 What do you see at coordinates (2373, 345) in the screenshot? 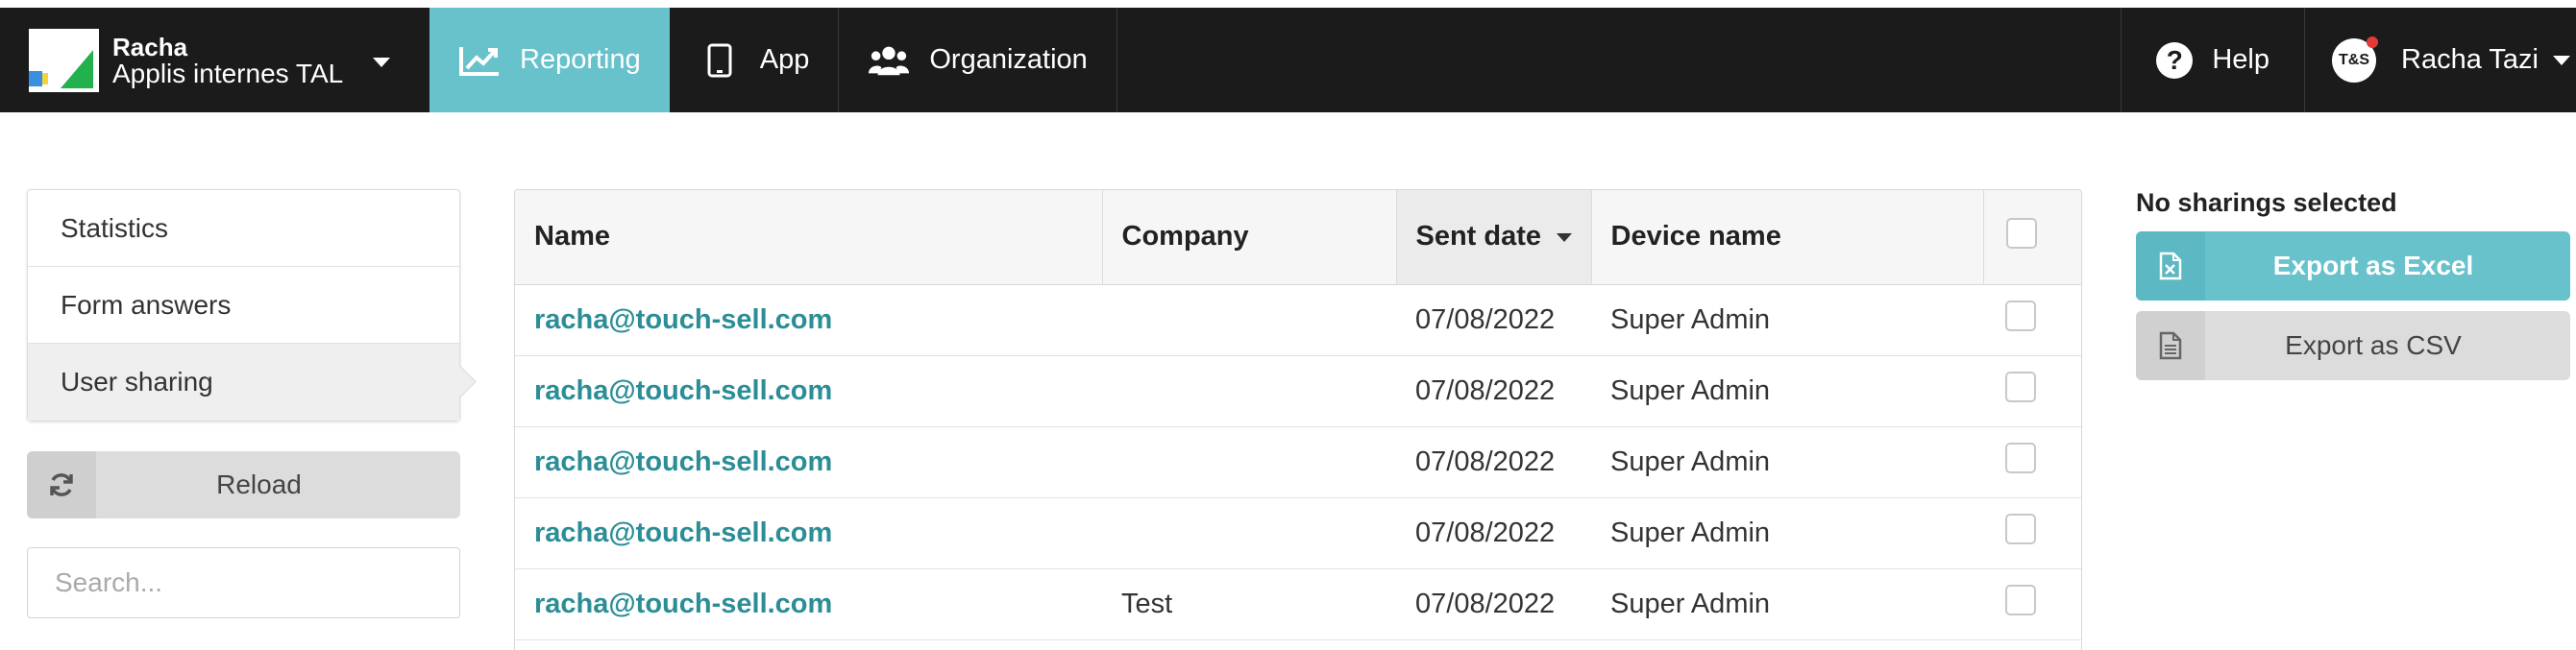
I see `export-csv-label: Export as CSV` at bounding box center [2373, 345].